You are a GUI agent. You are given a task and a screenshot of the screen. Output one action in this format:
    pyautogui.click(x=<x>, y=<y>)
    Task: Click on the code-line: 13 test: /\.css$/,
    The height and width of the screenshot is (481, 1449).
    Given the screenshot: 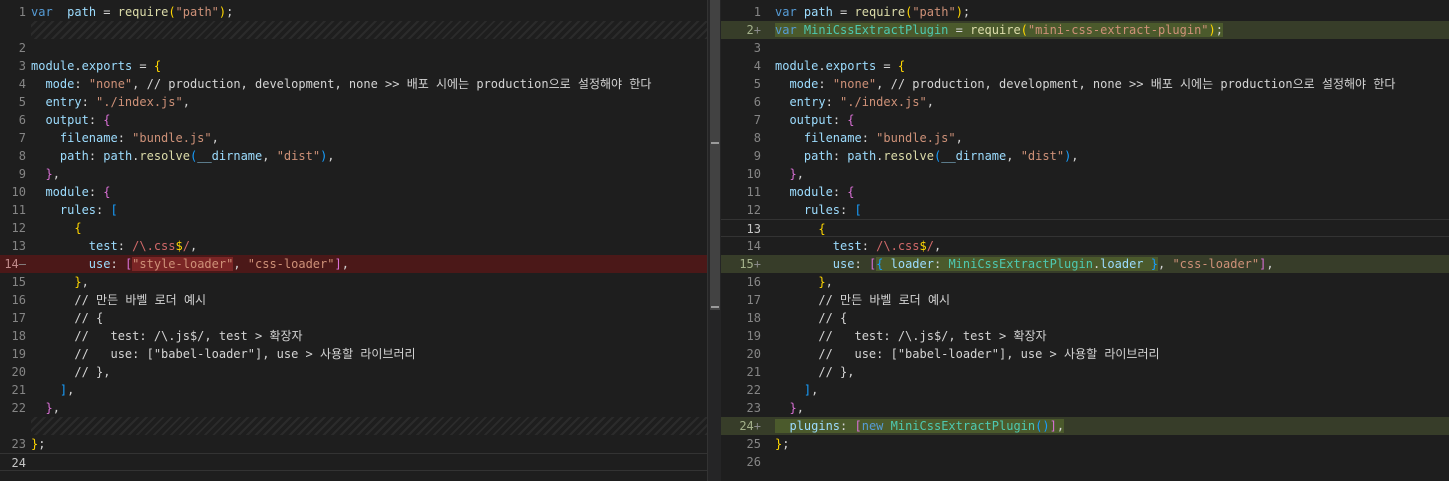 What is the action you would take?
    pyautogui.click(x=353, y=246)
    